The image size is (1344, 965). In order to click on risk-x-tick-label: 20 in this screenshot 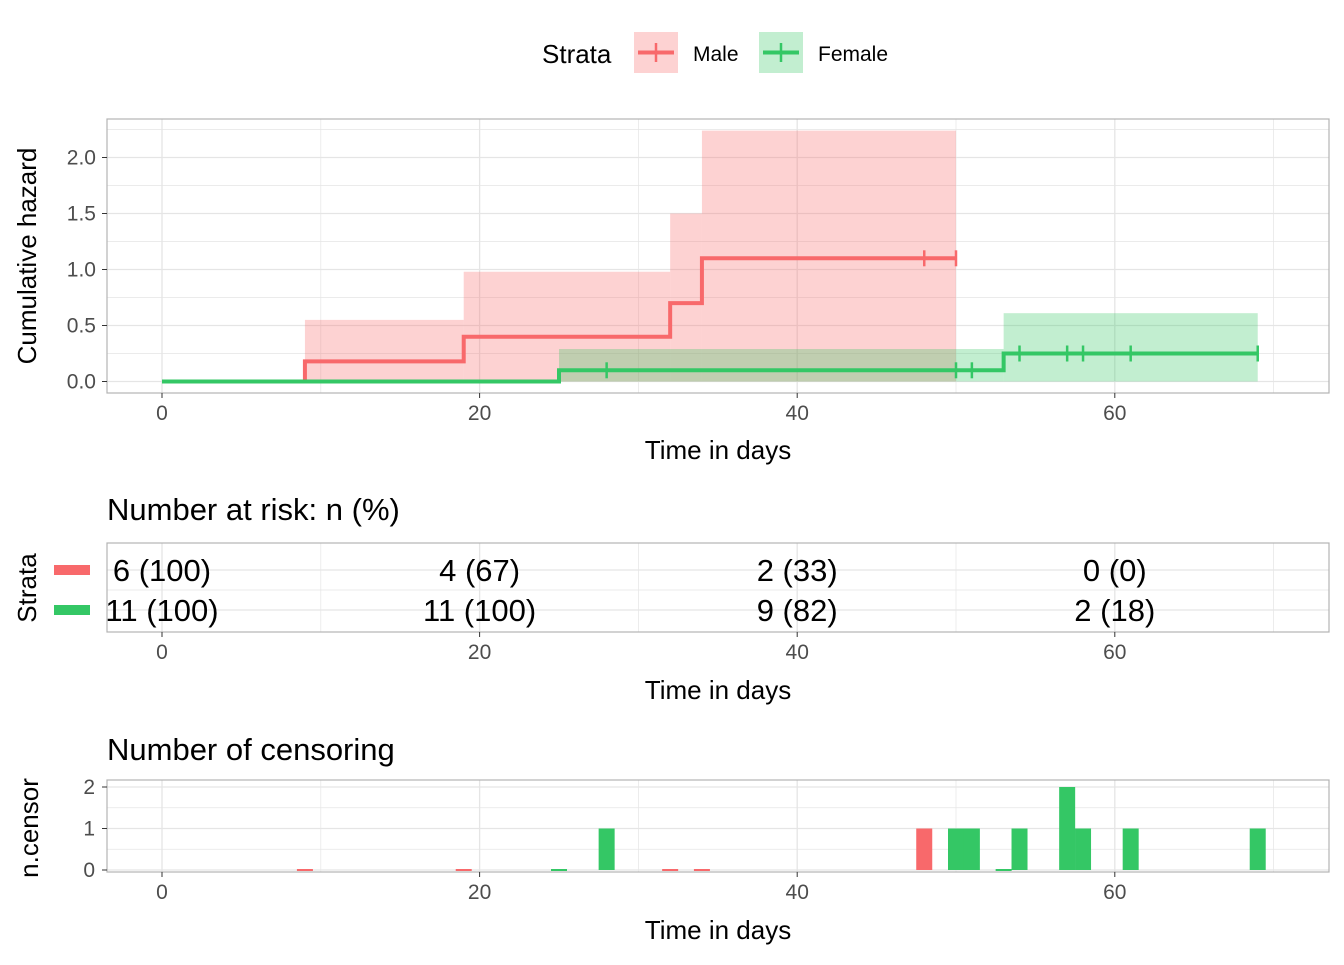, I will do `click(479, 652)`.